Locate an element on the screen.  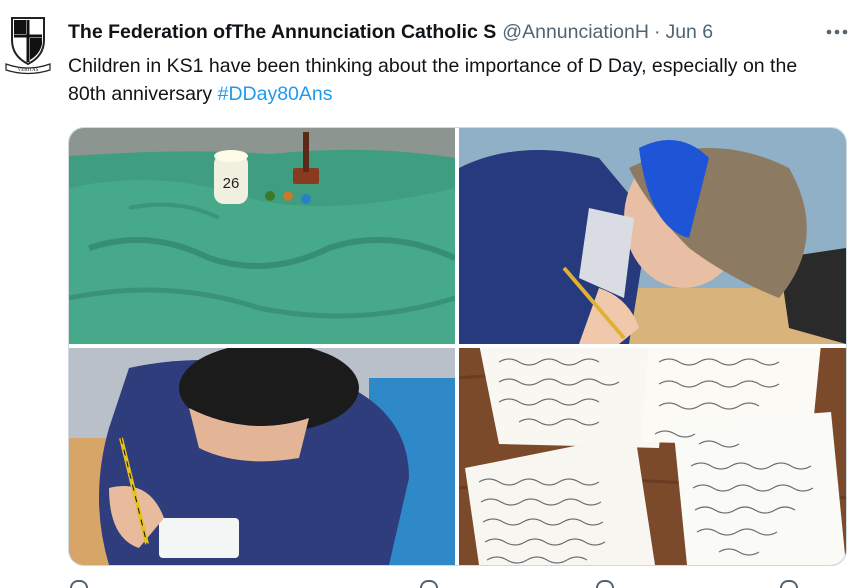
candle-number: 26 is located at coordinates (231, 183).